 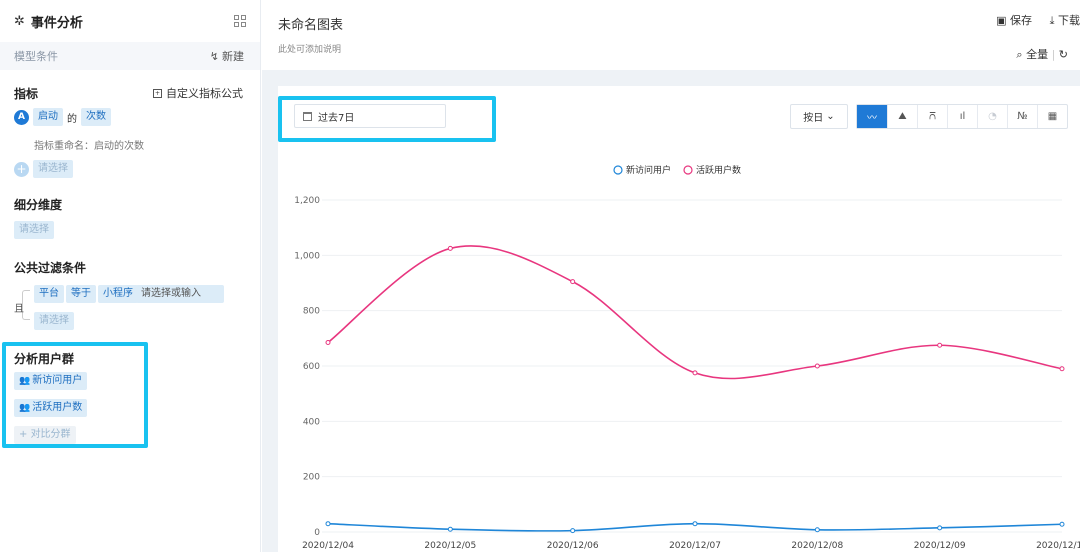 I want to click on filter-row: 平台 等于 小程序 请选择或输入, so click(x=129, y=294).